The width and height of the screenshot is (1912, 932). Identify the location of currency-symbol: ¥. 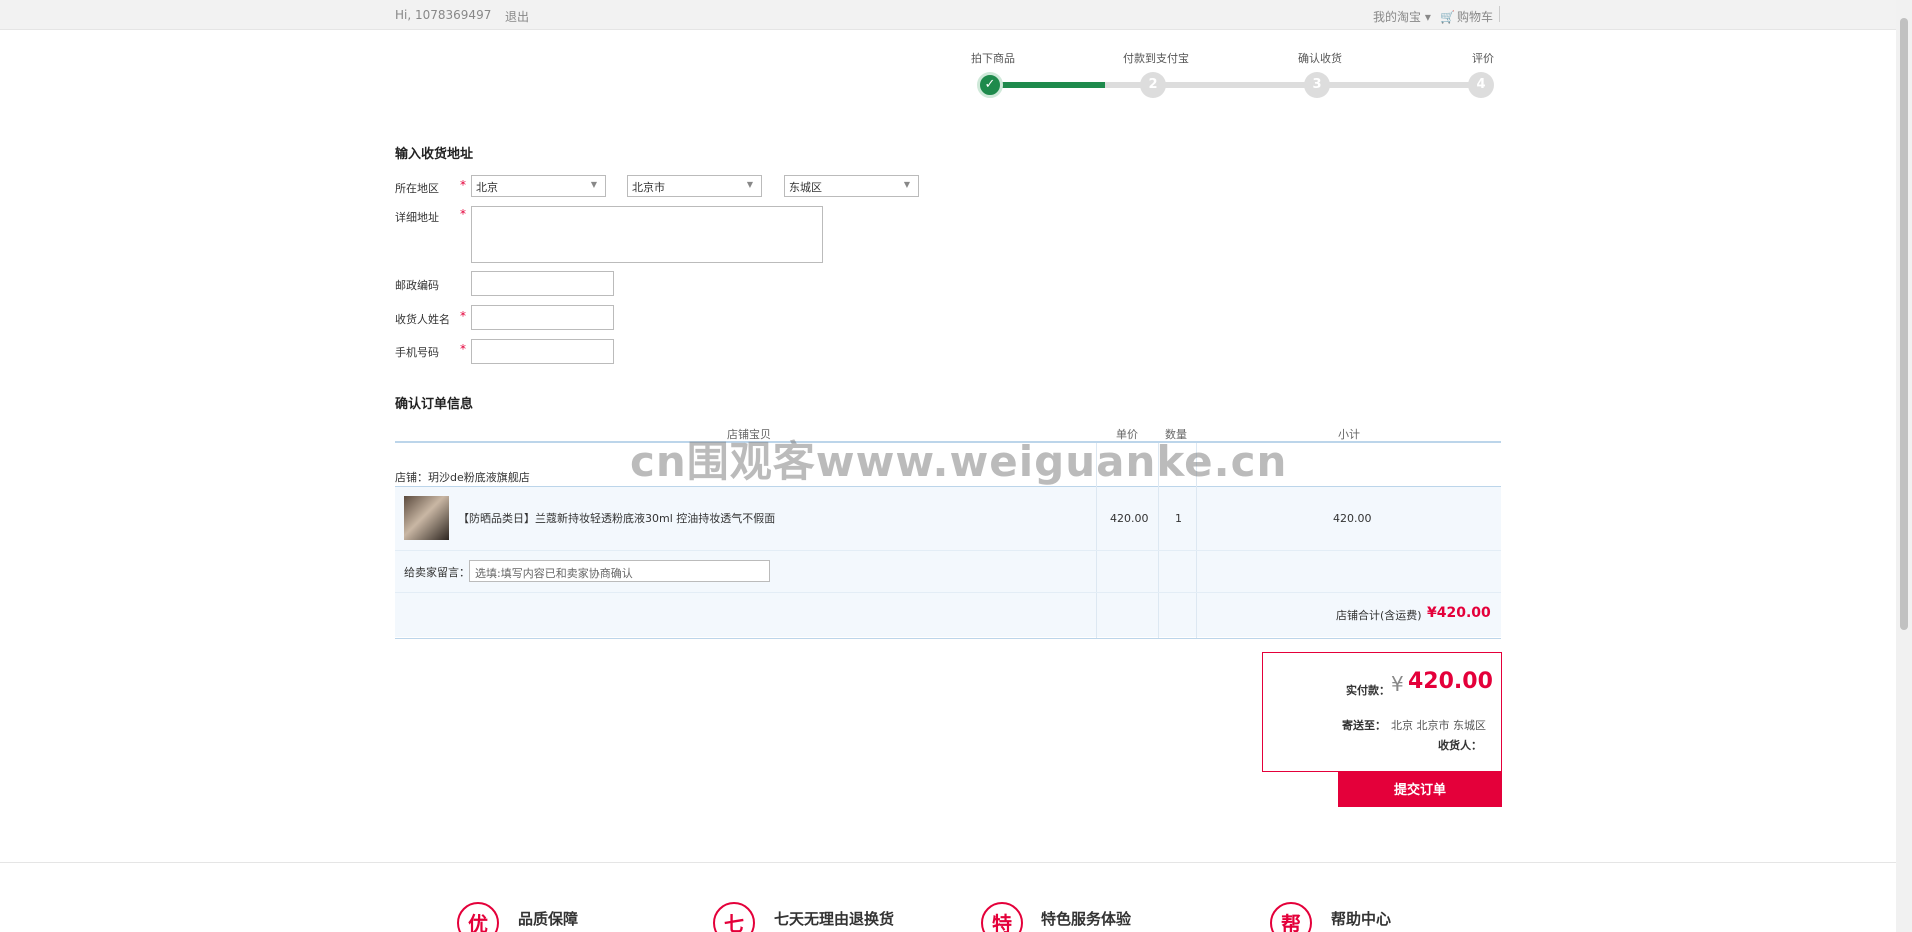
(1397, 684).